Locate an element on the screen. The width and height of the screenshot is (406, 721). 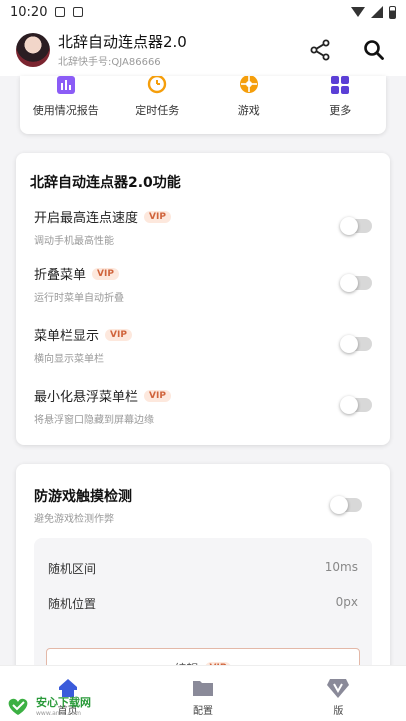
section-title: 北辞自动连点器2.0功能 is located at coordinates (105, 183).